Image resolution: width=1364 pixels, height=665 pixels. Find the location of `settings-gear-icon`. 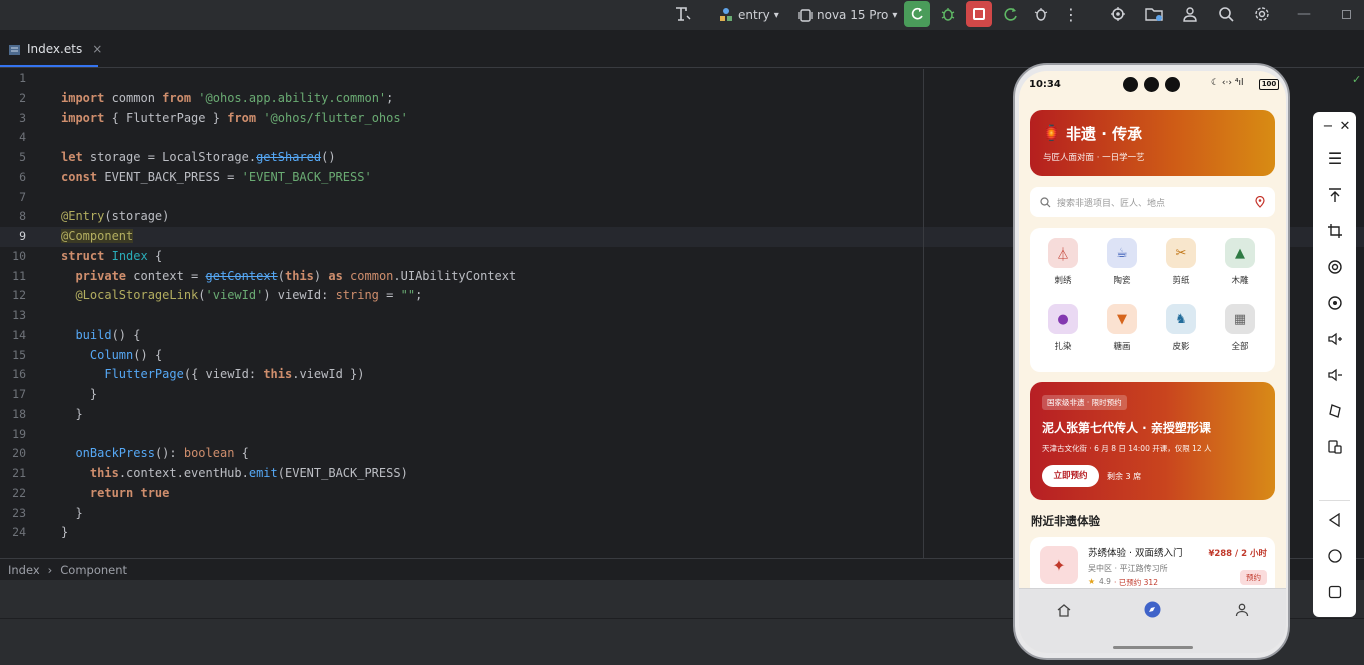

settings-gear-icon is located at coordinates (1262, 14).